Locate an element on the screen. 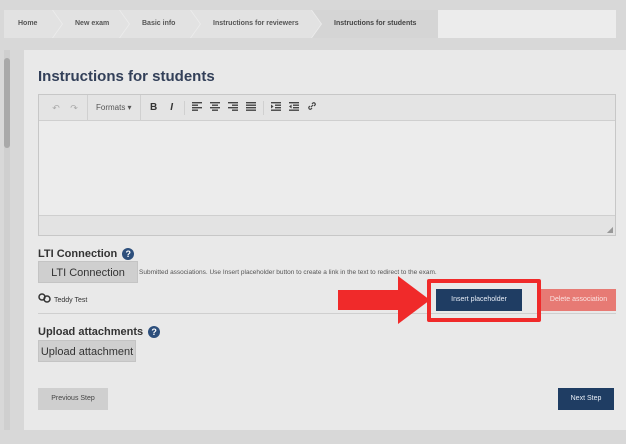  annotation-highlight-box is located at coordinates (484, 300).